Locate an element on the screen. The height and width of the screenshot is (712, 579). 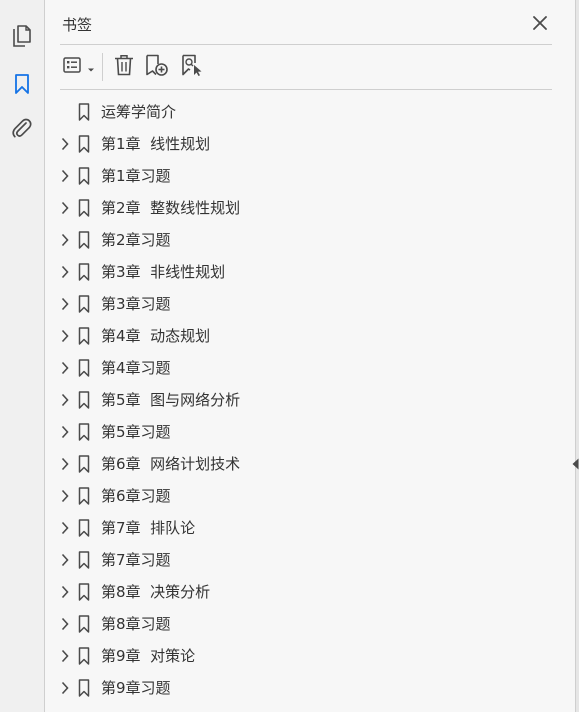
new-bookmark-icon is located at coordinates (157, 67).